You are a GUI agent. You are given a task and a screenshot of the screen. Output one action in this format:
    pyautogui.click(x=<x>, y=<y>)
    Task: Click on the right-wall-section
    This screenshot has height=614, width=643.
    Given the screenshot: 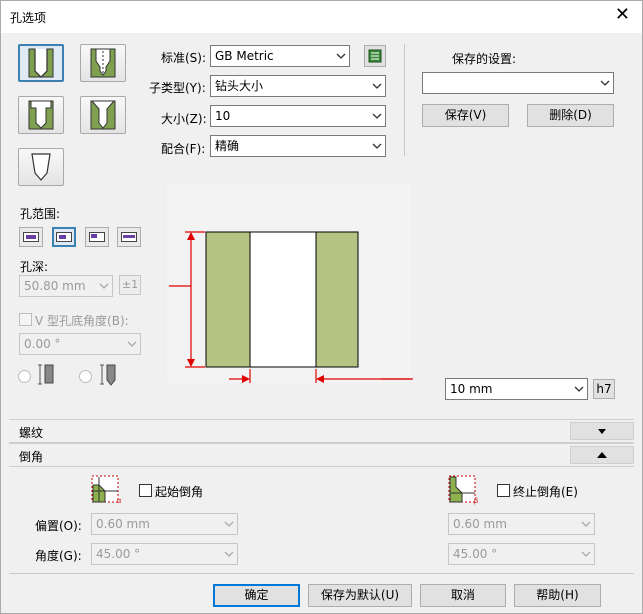 What is the action you would take?
    pyautogui.click(x=337, y=299)
    